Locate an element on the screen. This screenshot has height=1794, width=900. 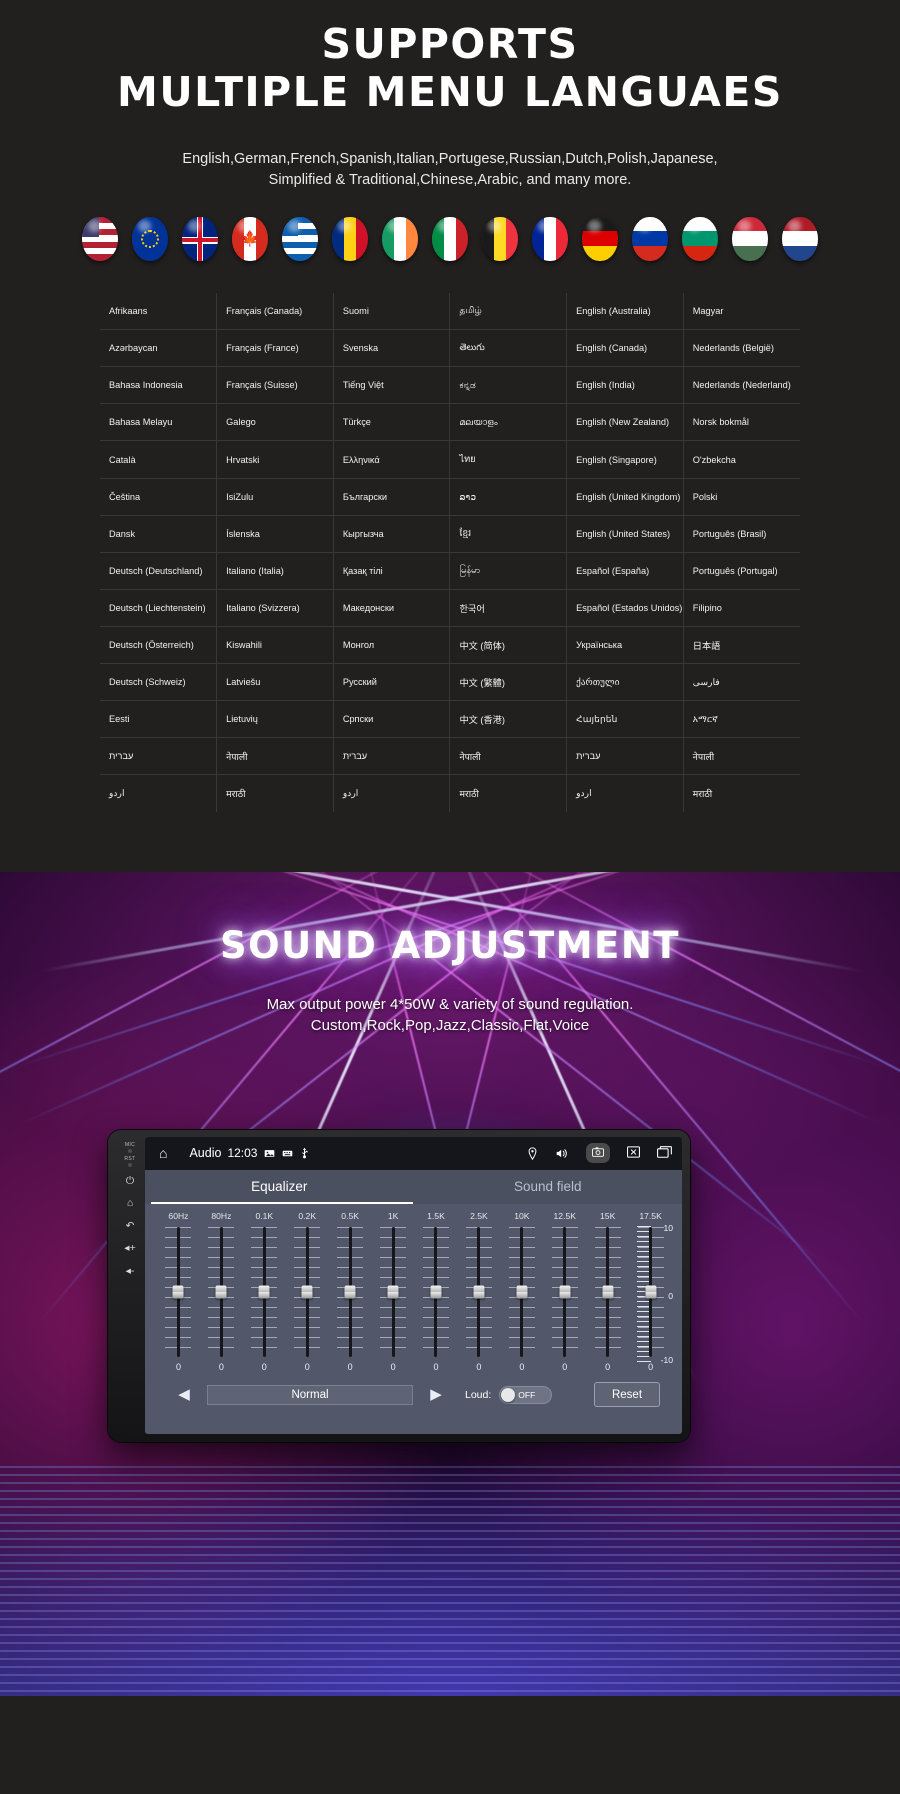
flag-bulgaria is located at coordinates (700, 238).